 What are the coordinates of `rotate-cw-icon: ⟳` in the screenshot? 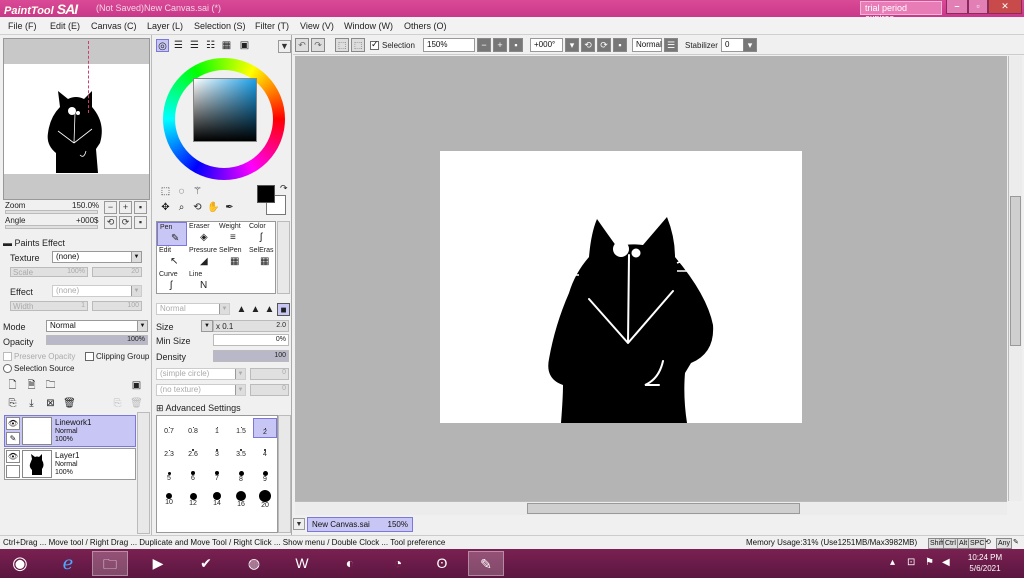 It's located at (604, 45).